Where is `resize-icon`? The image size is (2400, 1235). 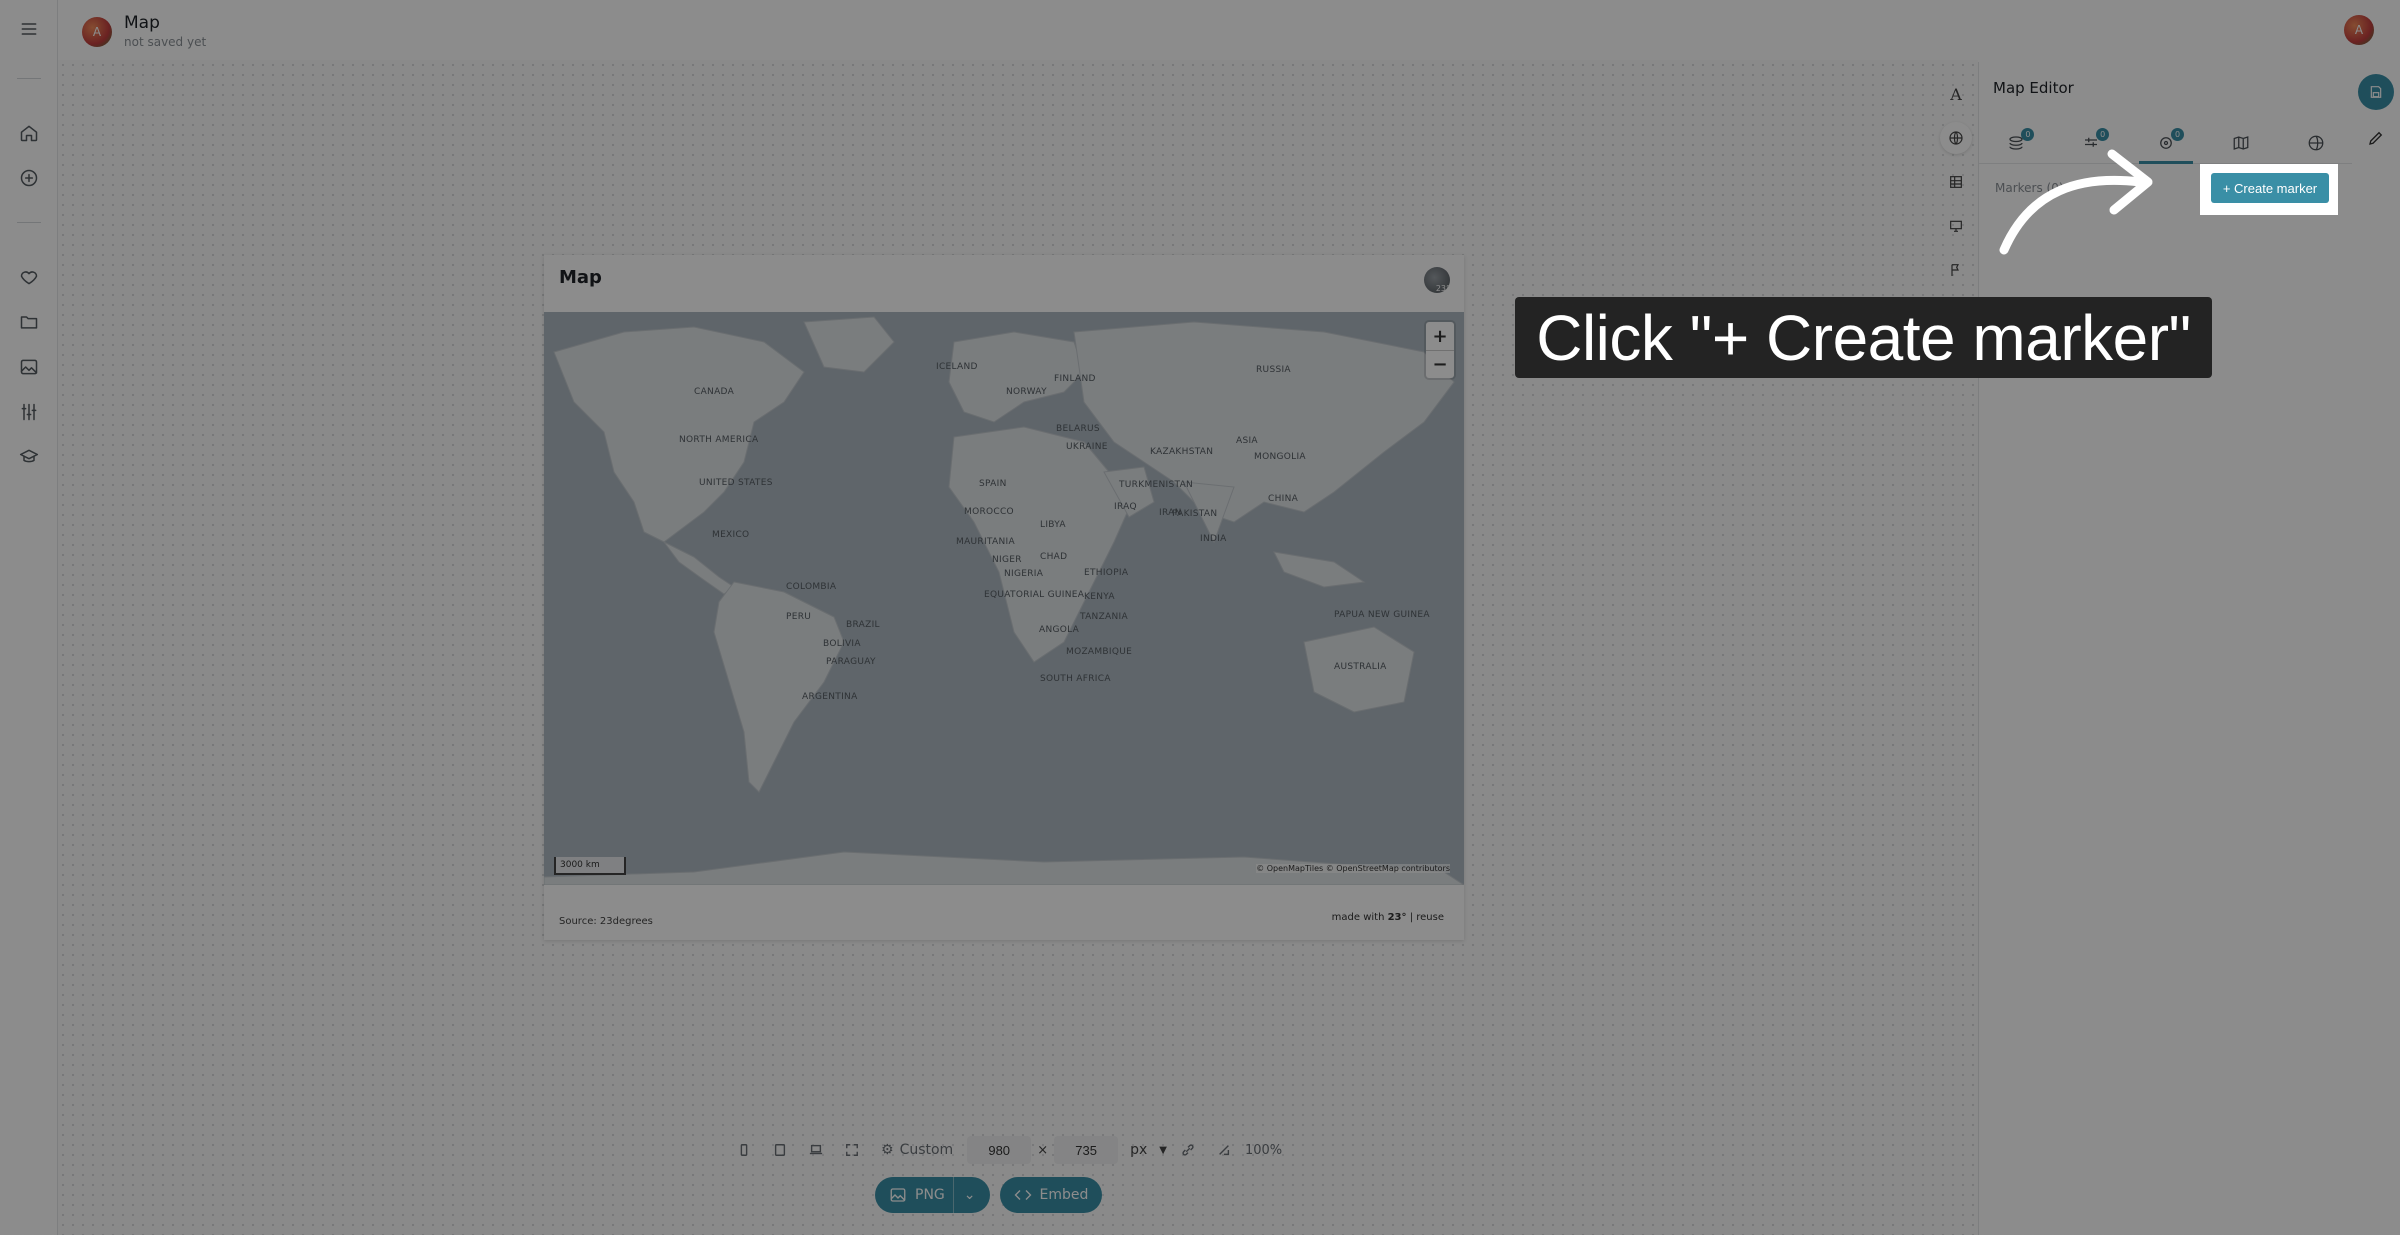 resize-icon is located at coordinates (1224, 1150).